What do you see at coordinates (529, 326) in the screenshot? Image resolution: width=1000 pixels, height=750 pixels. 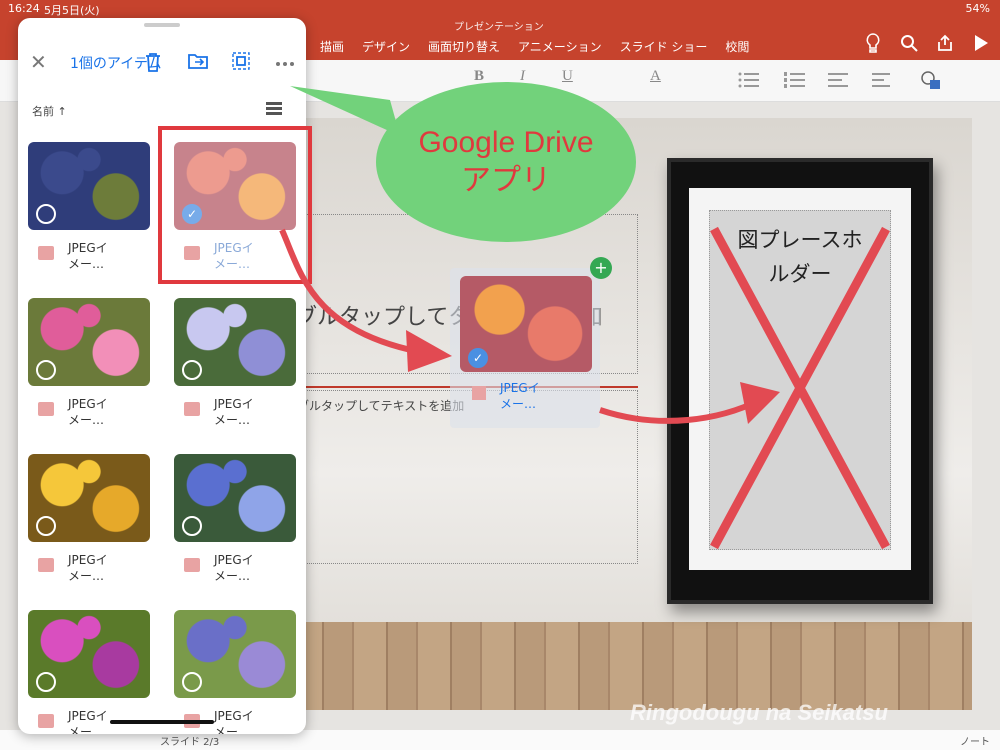 I see `annotation-arrows` at bounding box center [529, 326].